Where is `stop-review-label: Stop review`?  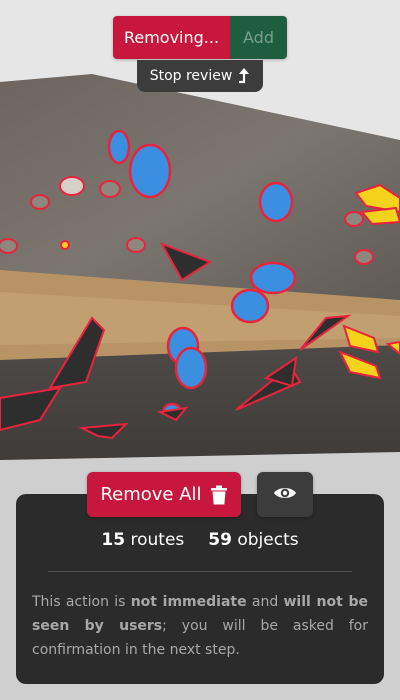 stop-review-label: Stop review is located at coordinates (191, 76).